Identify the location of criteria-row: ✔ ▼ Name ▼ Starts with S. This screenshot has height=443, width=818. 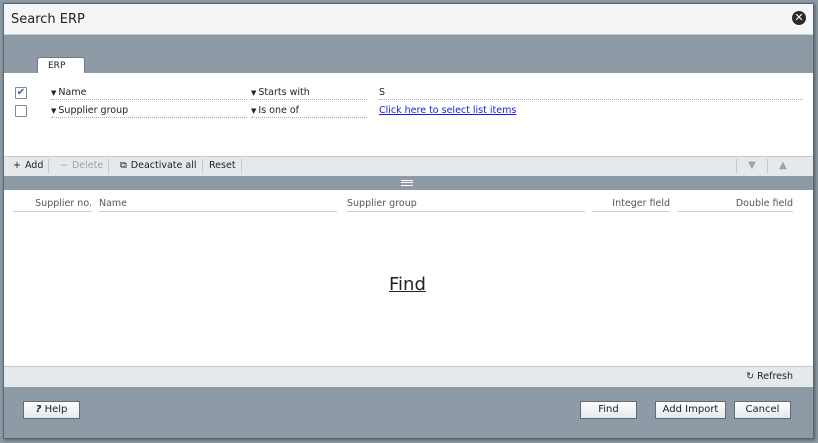
(408, 93).